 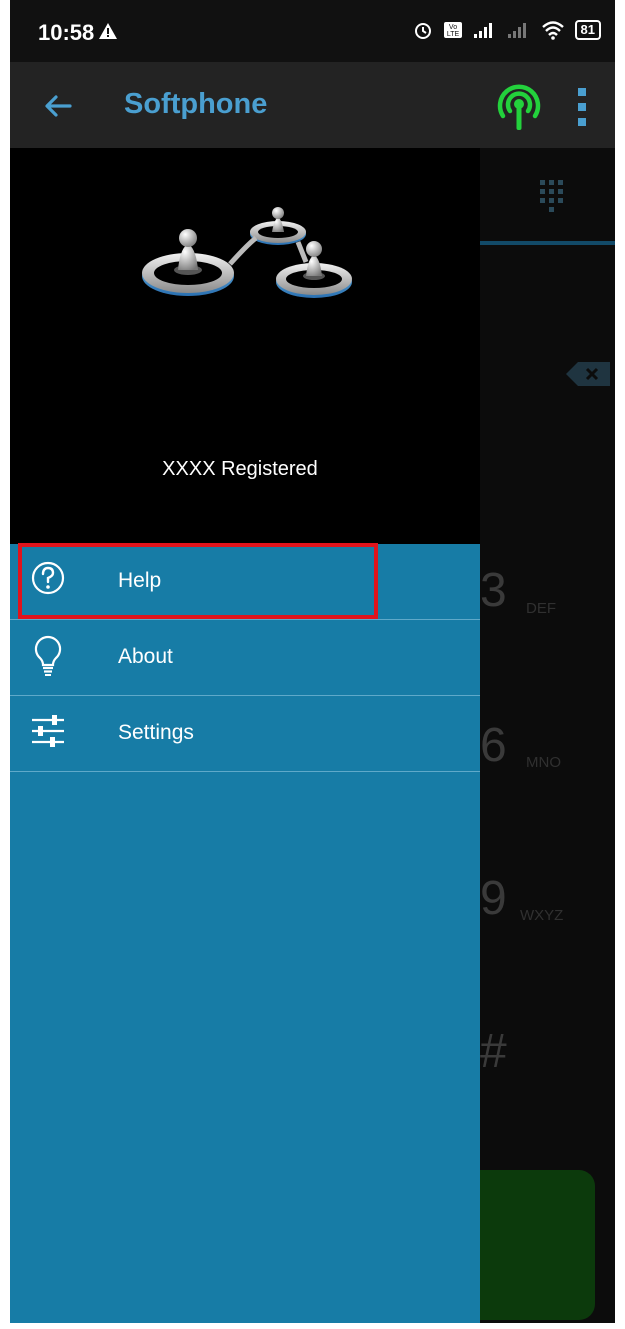 I want to click on app-logo, so click(x=247, y=252).